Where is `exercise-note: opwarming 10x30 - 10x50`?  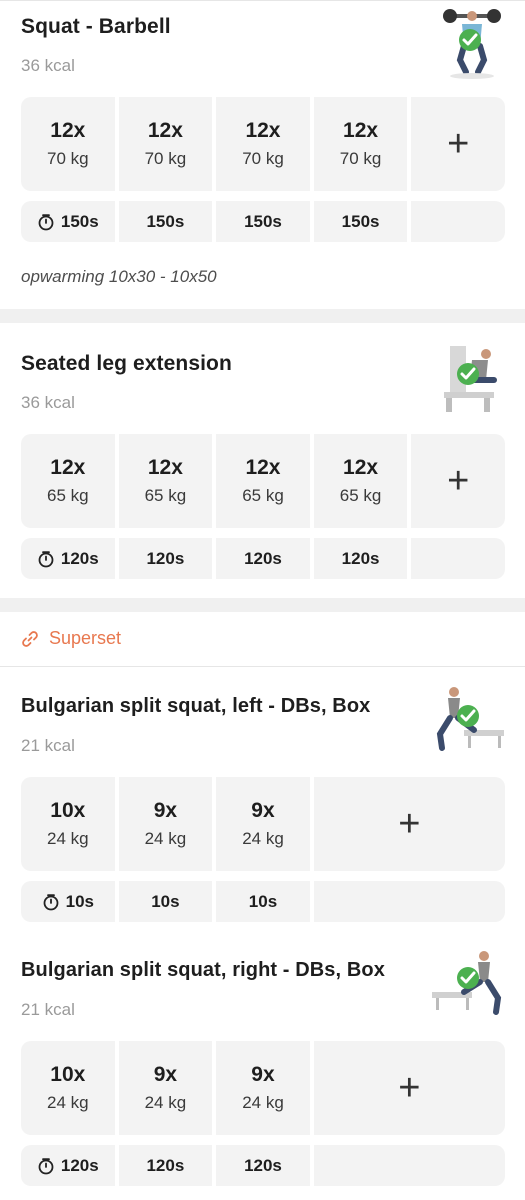 exercise-note: opwarming 10x30 - 10x50 is located at coordinates (119, 277).